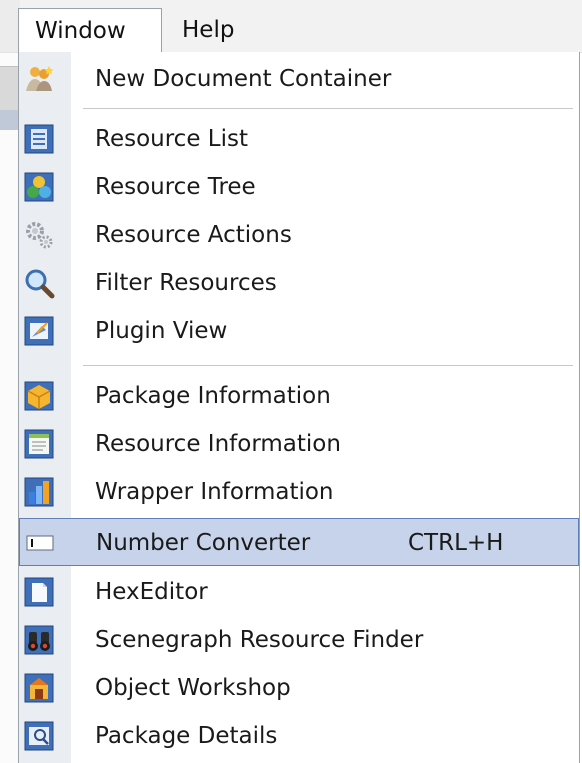  Describe the element at coordinates (39, 592) in the screenshot. I see `hex-editor-icon` at that location.